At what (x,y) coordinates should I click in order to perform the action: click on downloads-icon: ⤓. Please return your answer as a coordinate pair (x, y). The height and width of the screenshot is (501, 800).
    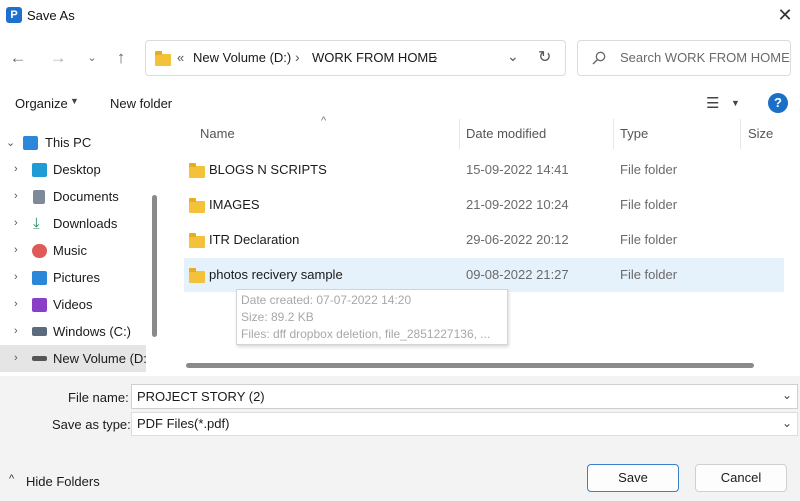
    Looking at the image, I should click on (36, 223).